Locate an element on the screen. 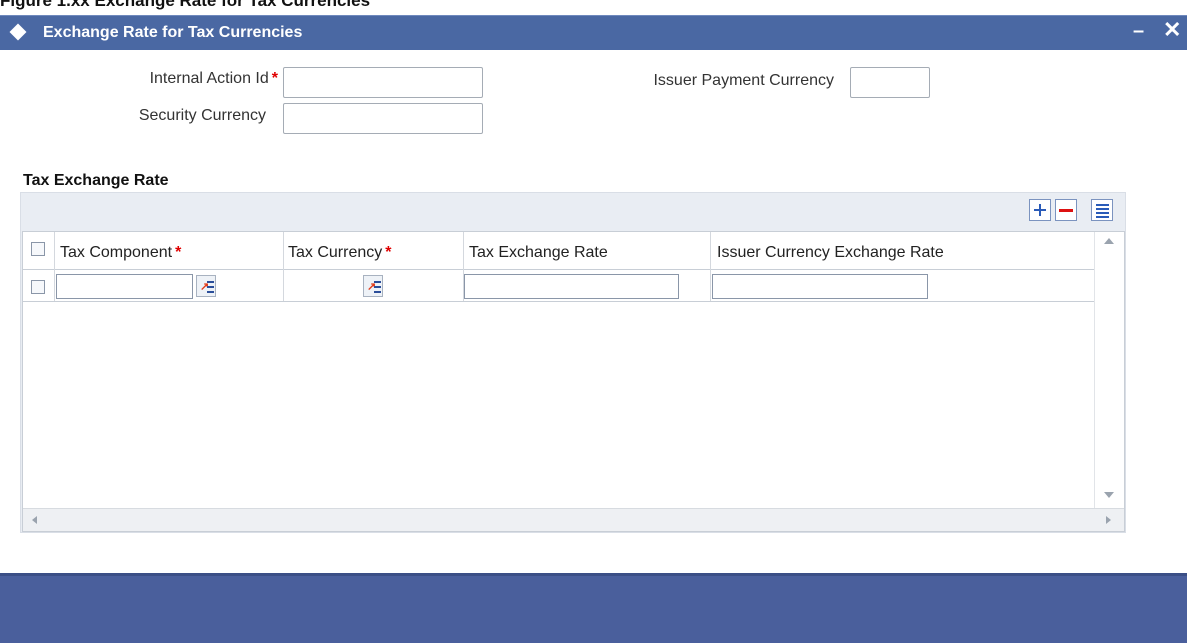 Image resolution: width=1187 pixels, height=643 pixels. scroll-up-icon is located at coordinates (1109, 241).